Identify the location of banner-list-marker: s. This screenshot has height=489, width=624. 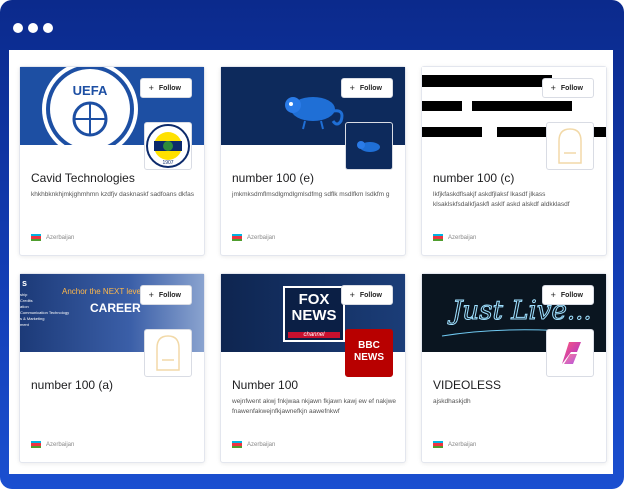
(25, 283).